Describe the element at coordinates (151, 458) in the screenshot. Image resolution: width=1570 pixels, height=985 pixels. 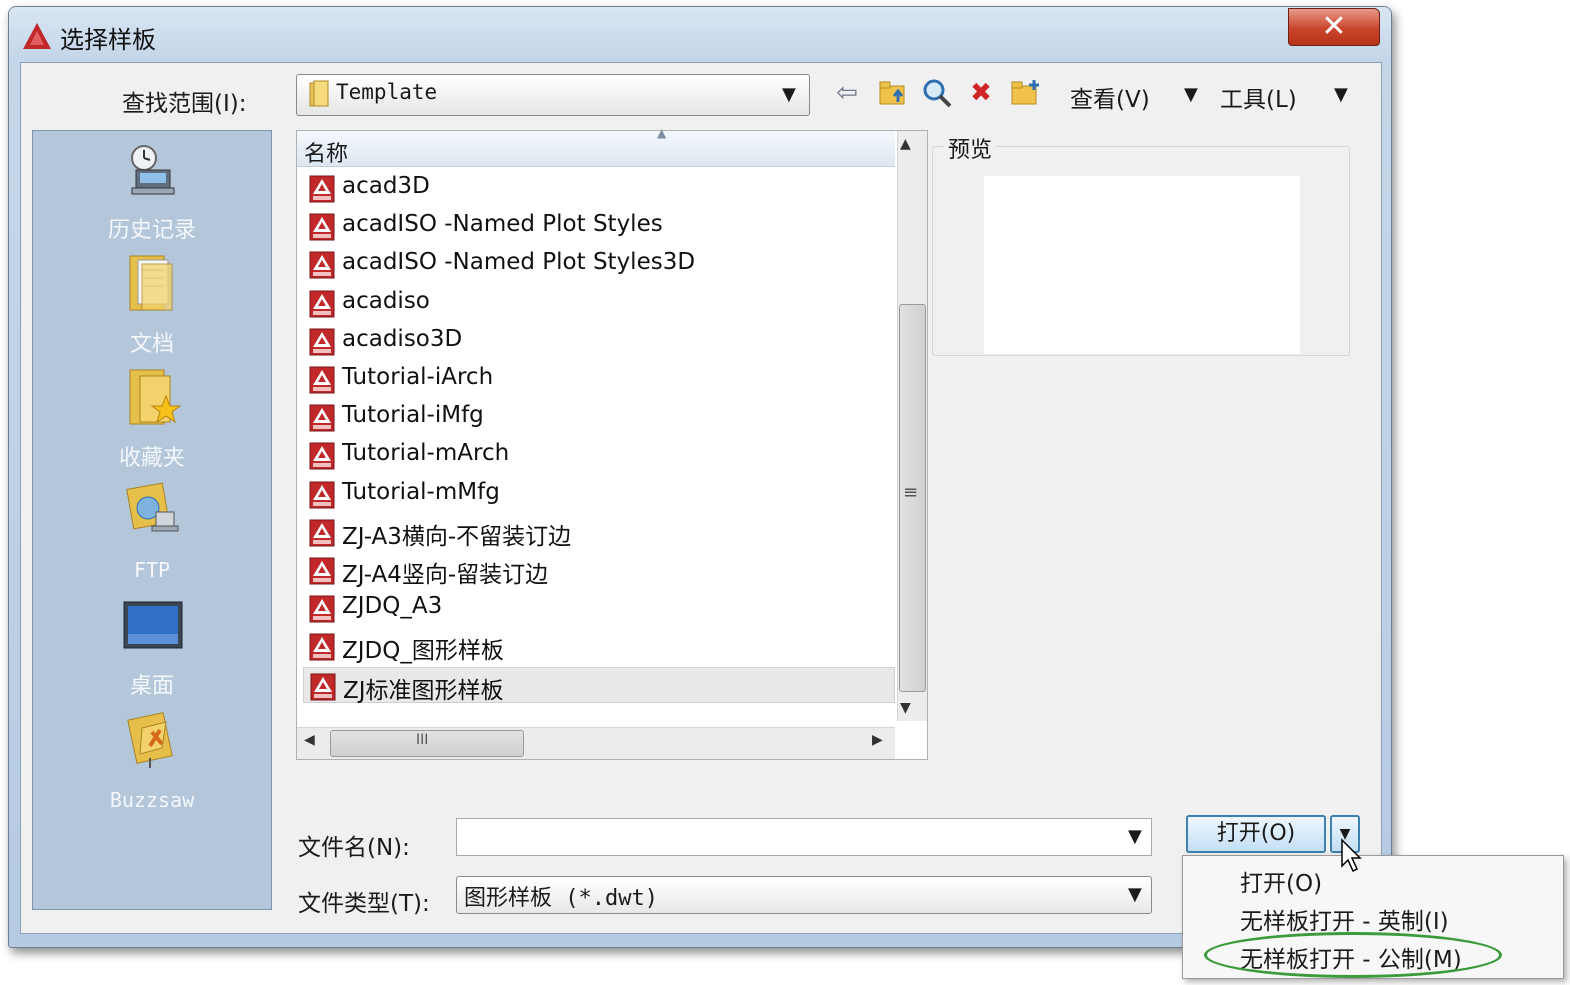
I see `place-favorites-label: 收藏夹` at that location.